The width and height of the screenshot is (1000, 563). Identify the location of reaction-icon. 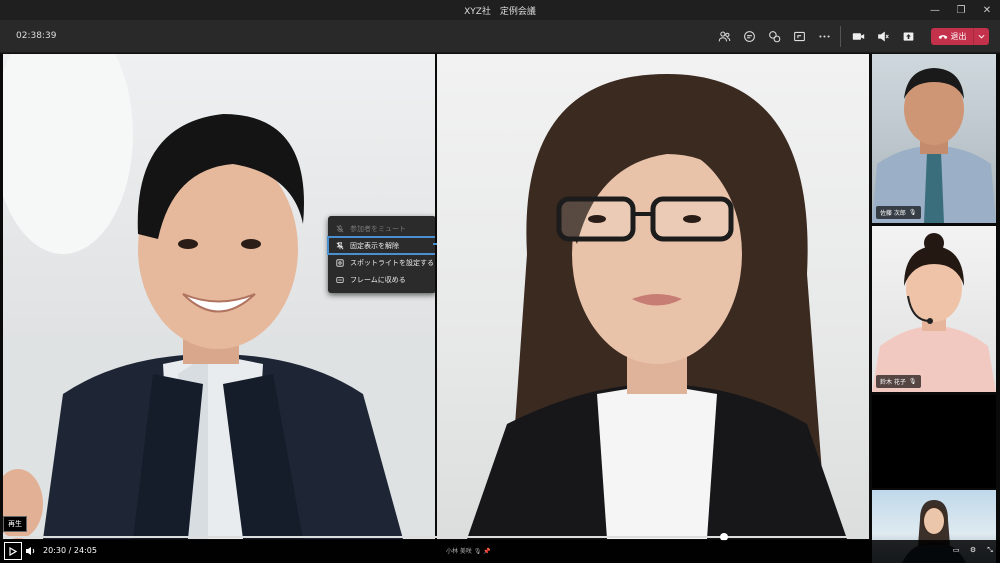
(775, 37).